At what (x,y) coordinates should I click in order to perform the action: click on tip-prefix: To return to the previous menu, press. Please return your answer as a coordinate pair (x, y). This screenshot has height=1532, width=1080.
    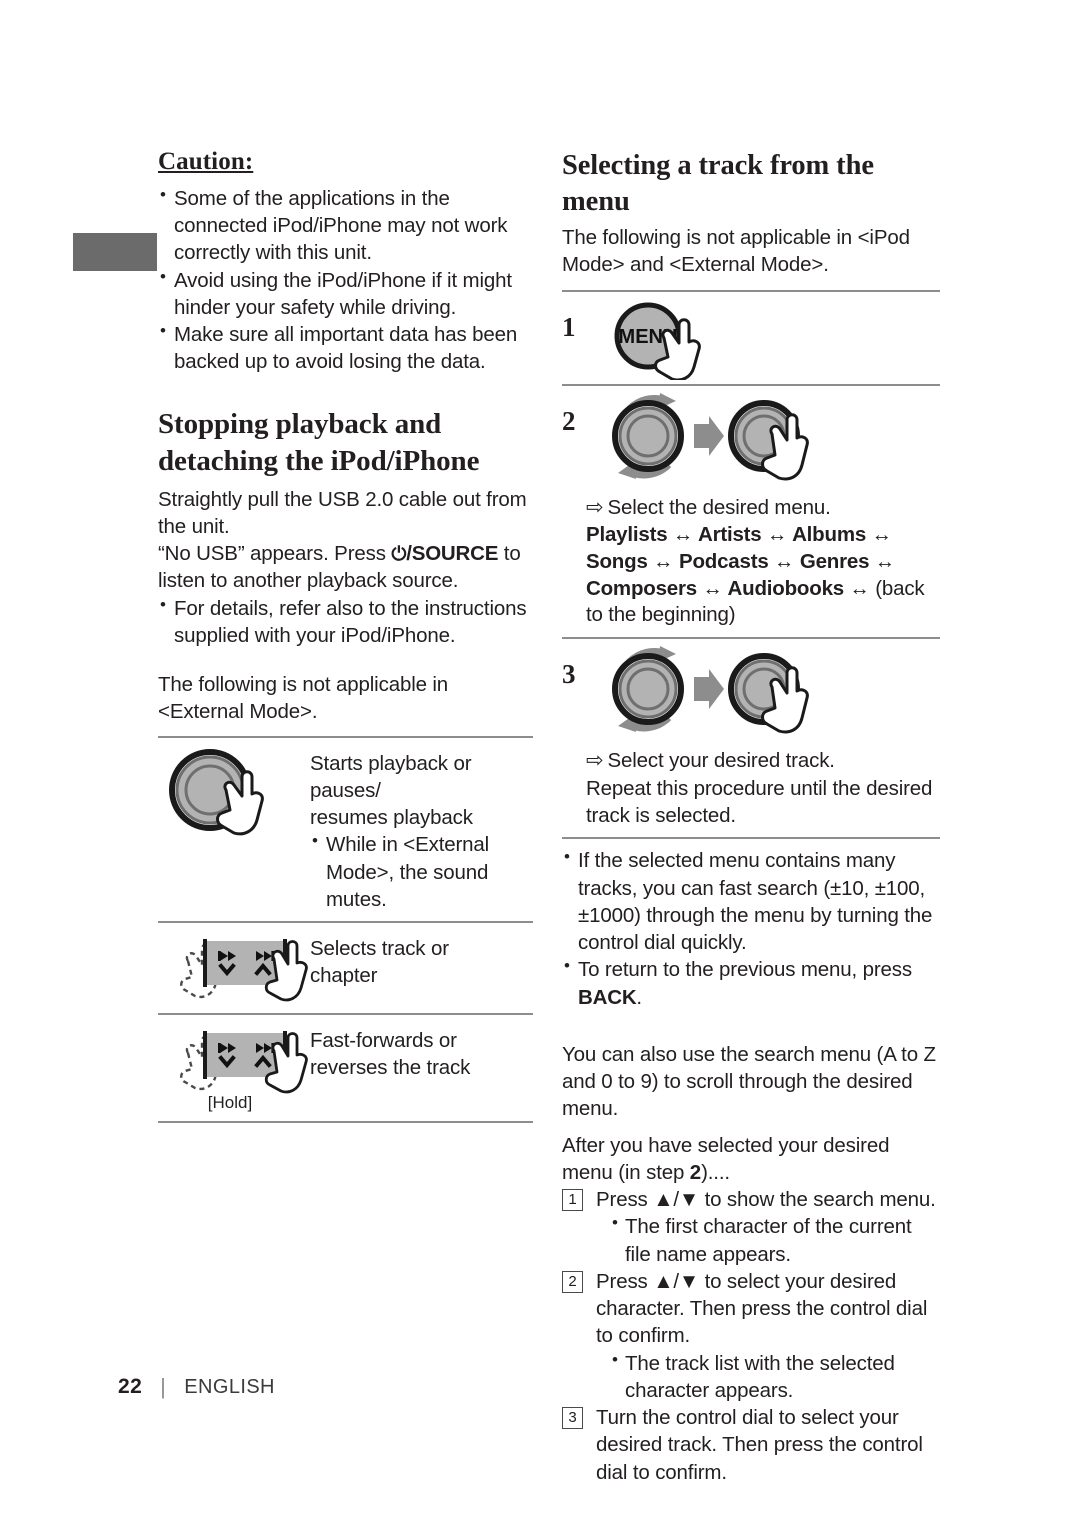
    Looking at the image, I should click on (745, 970).